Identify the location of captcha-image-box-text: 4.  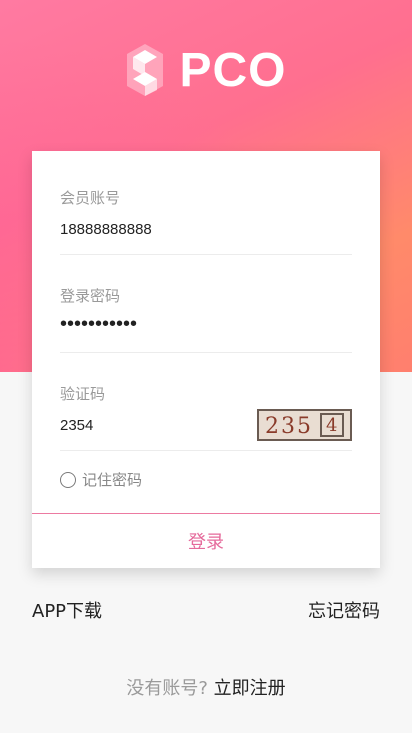
(332, 425).